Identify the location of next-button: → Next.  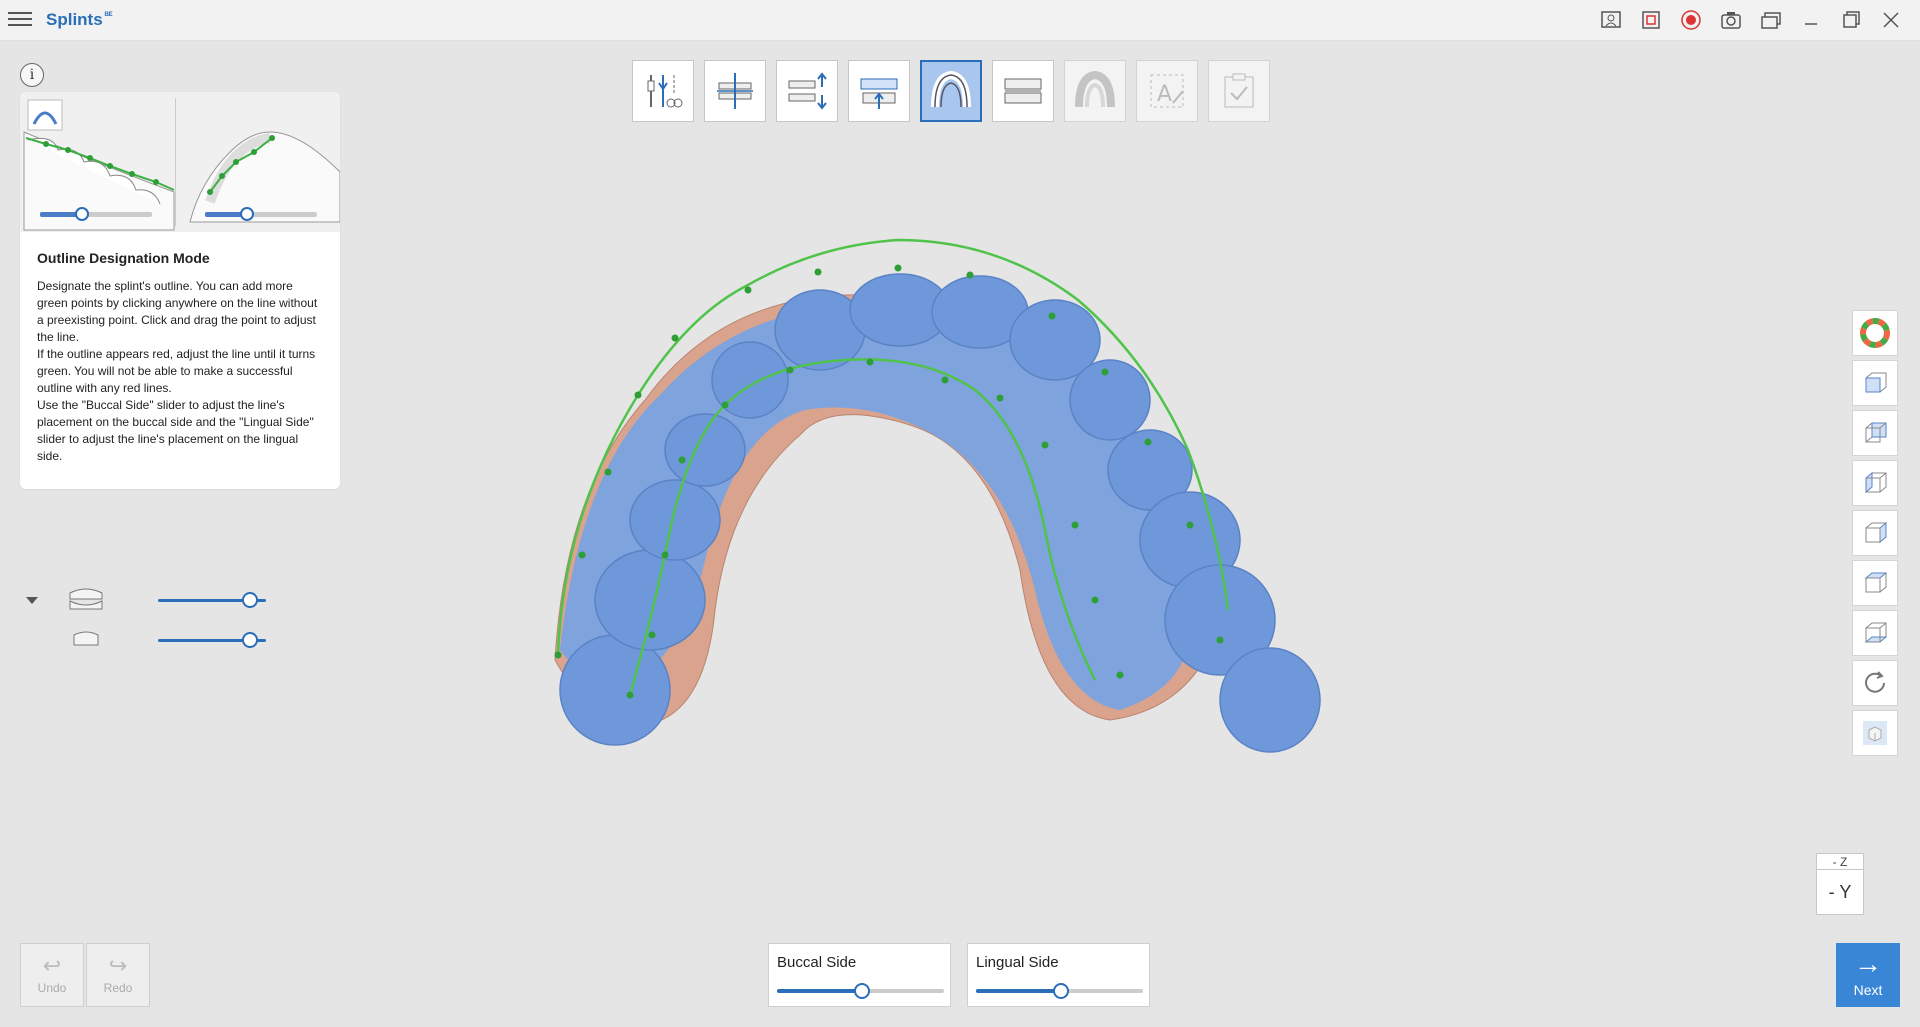
(1868, 975).